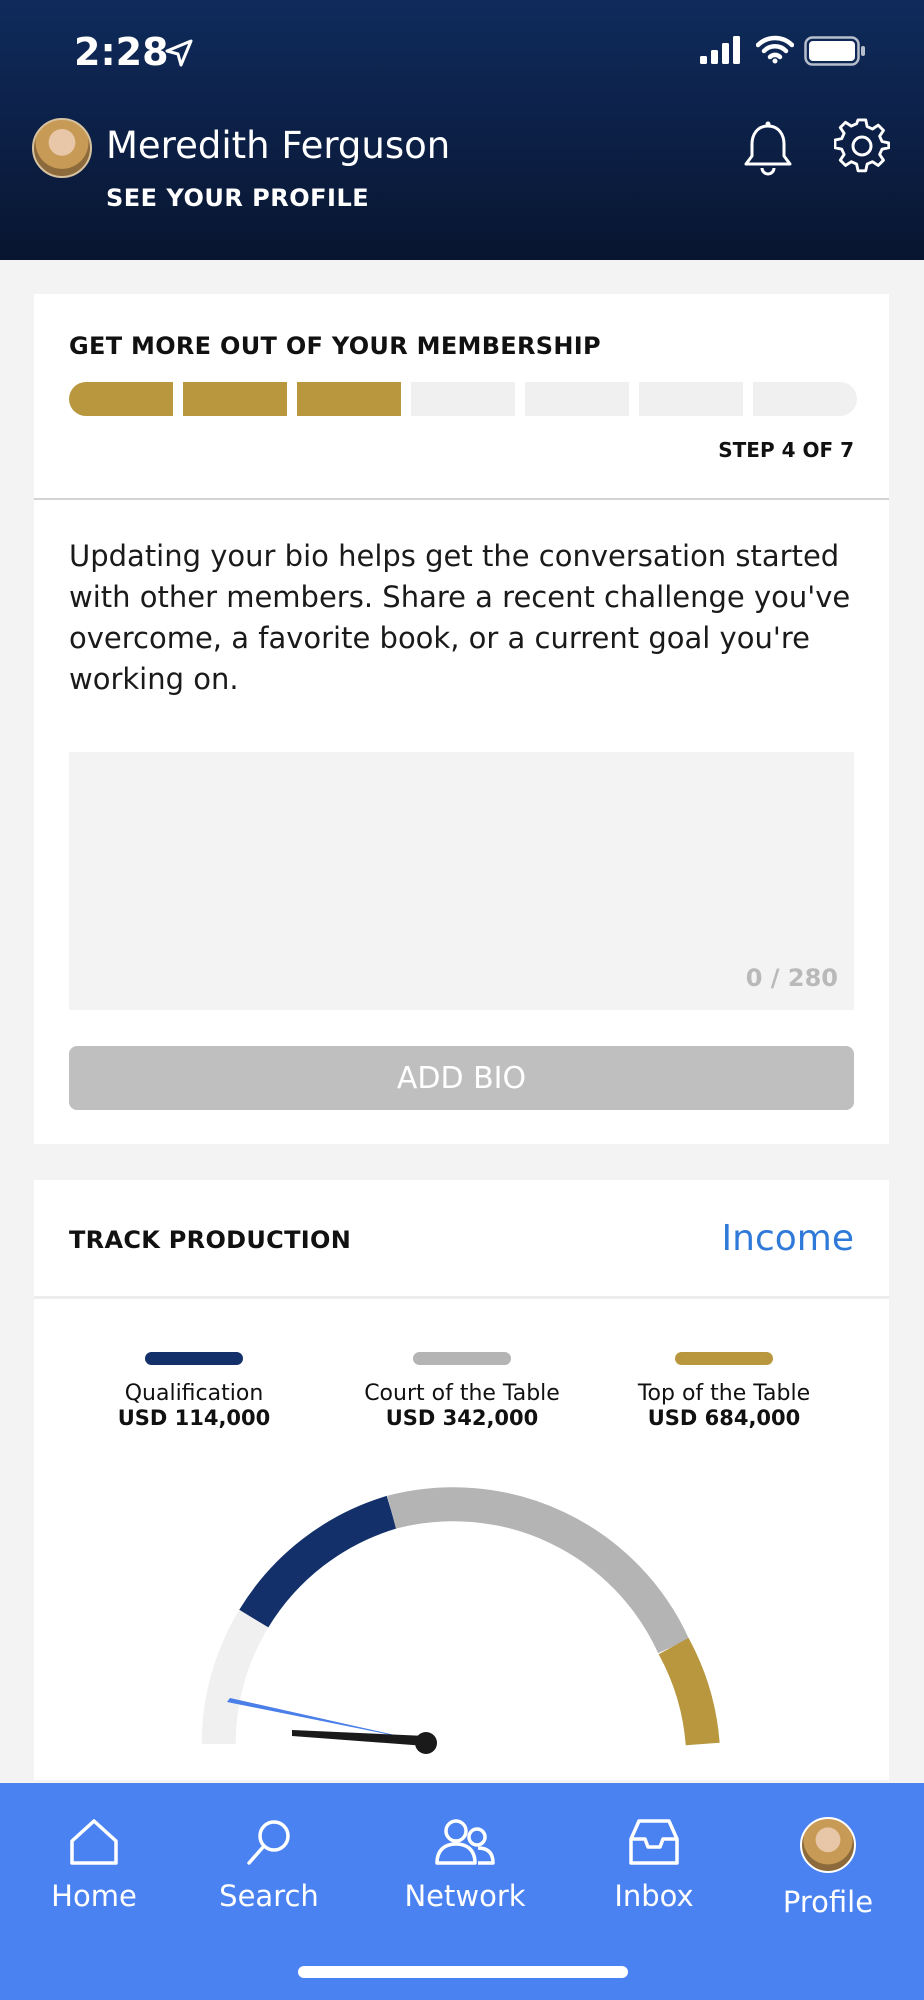  I want to click on tab-profile: Profile, so click(828, 1868).